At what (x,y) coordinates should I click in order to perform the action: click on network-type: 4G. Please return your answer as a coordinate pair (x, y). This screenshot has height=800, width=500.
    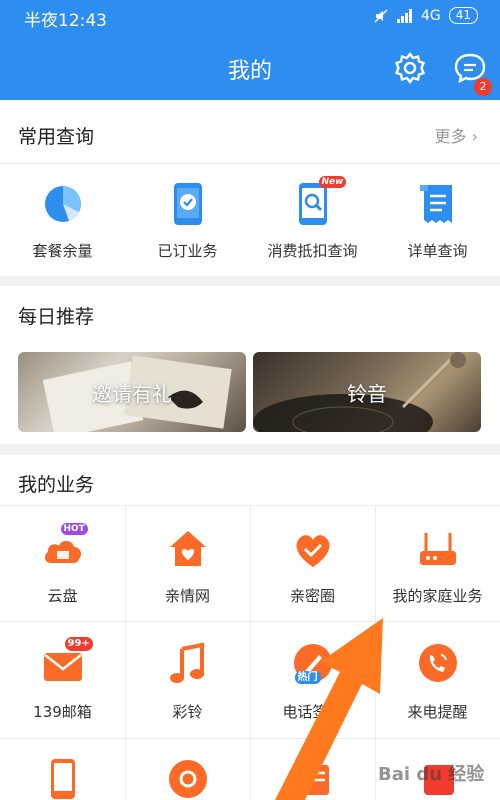
    Looking at the image, I should click on (430, 15).